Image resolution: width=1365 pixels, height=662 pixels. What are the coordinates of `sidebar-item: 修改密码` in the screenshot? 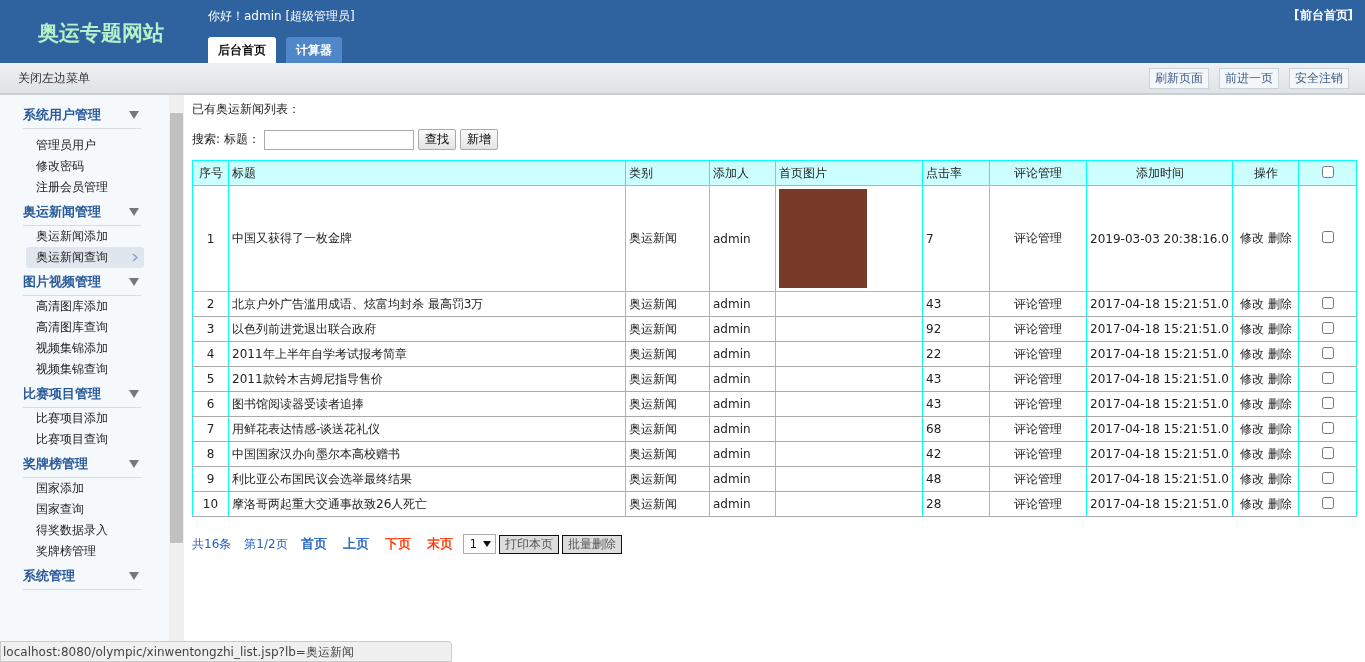 It's located at (85, 166).